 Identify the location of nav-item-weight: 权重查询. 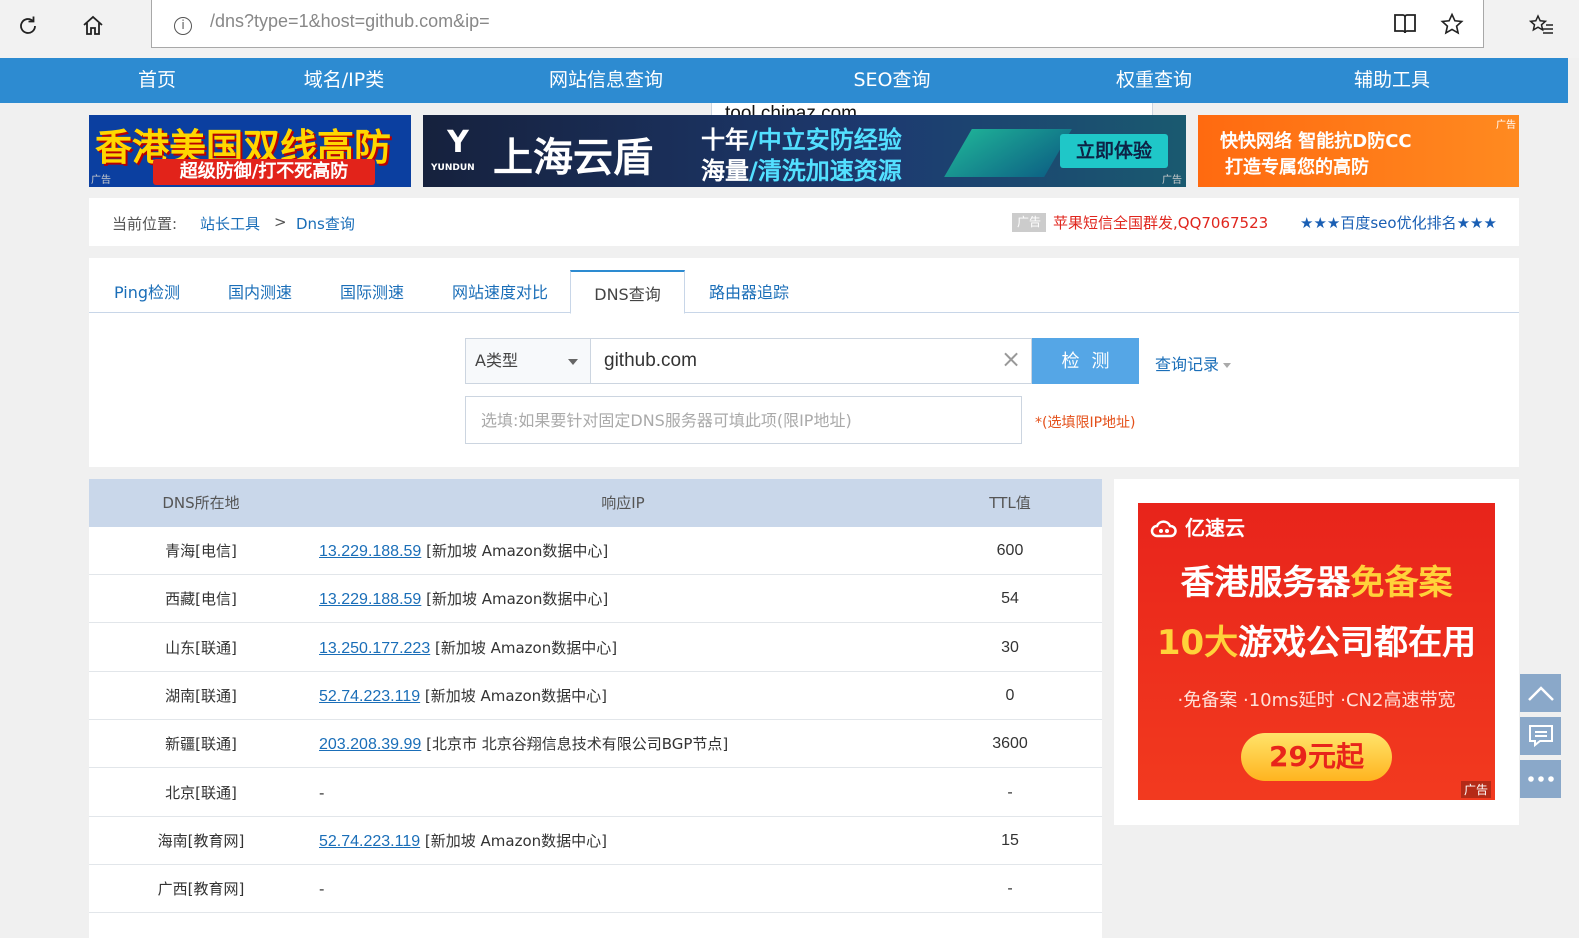
(1154, 80).